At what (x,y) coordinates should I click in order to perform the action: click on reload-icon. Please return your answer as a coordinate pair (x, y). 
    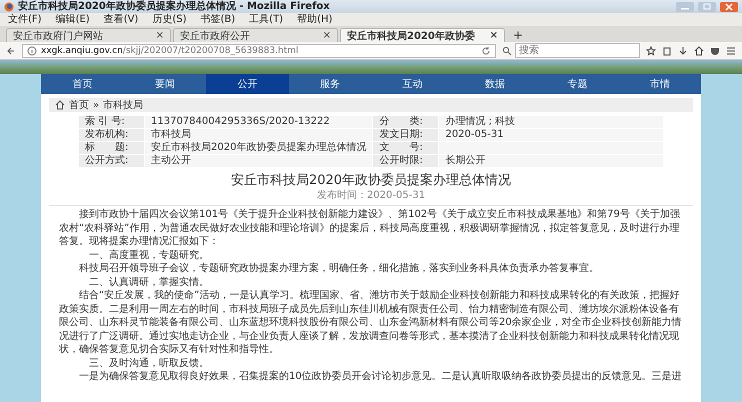
    Looking at the image, I should click on (486, 51).